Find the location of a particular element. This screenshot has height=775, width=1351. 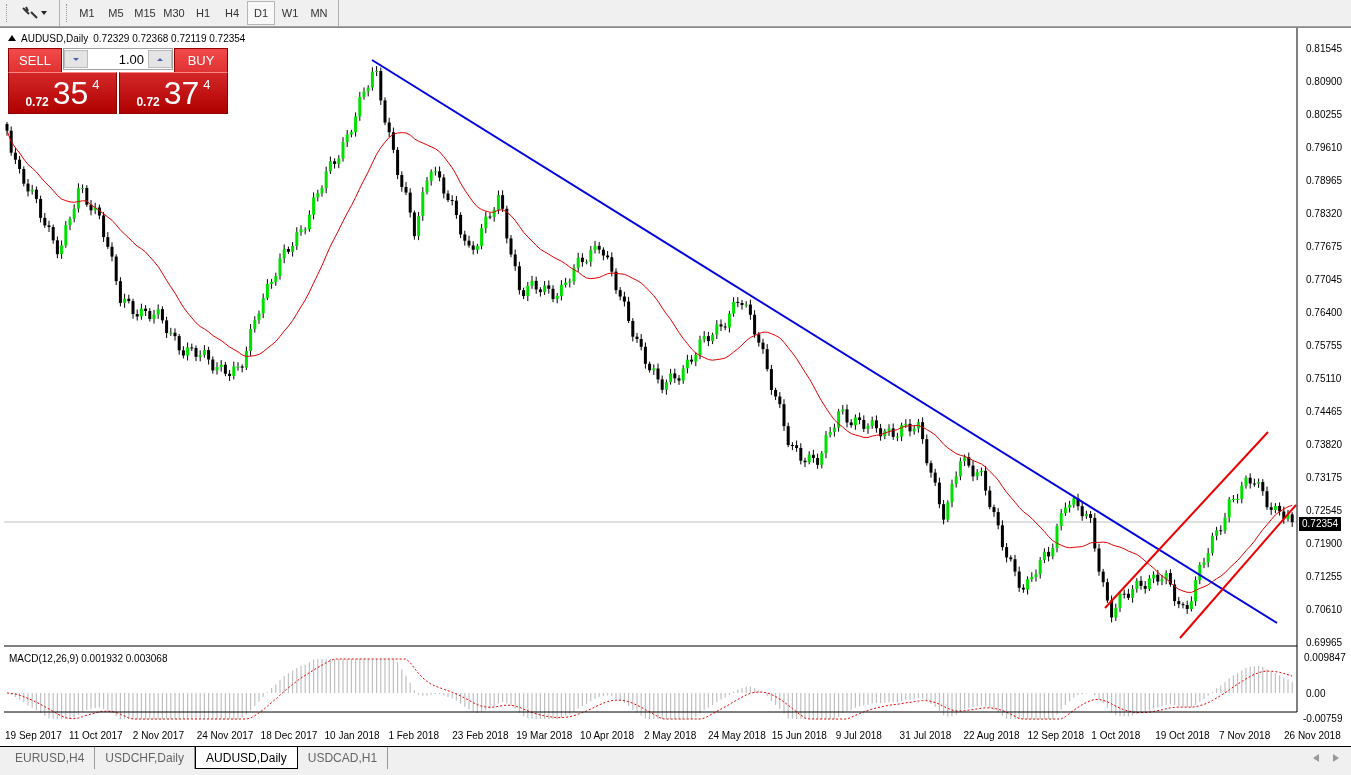

price-axis-label: 0.77675 is located at coordinates (1324, 246).